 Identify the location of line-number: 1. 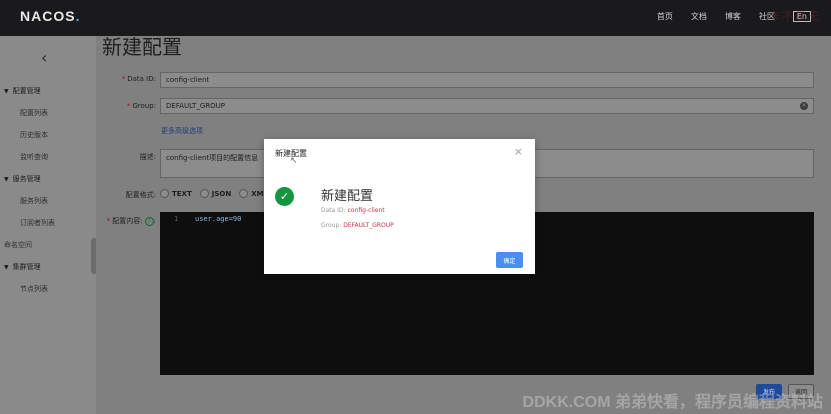
(176, 219).